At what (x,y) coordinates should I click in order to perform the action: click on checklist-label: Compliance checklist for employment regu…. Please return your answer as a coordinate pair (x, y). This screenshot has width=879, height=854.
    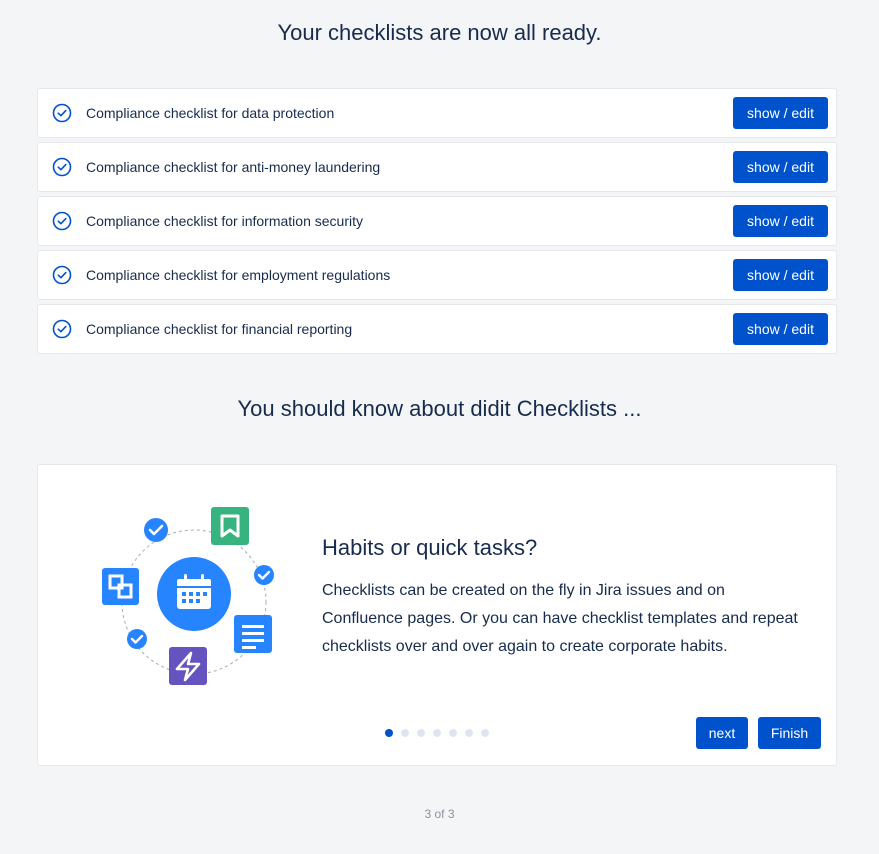
    Looking at the image, I should click on (238, 275).